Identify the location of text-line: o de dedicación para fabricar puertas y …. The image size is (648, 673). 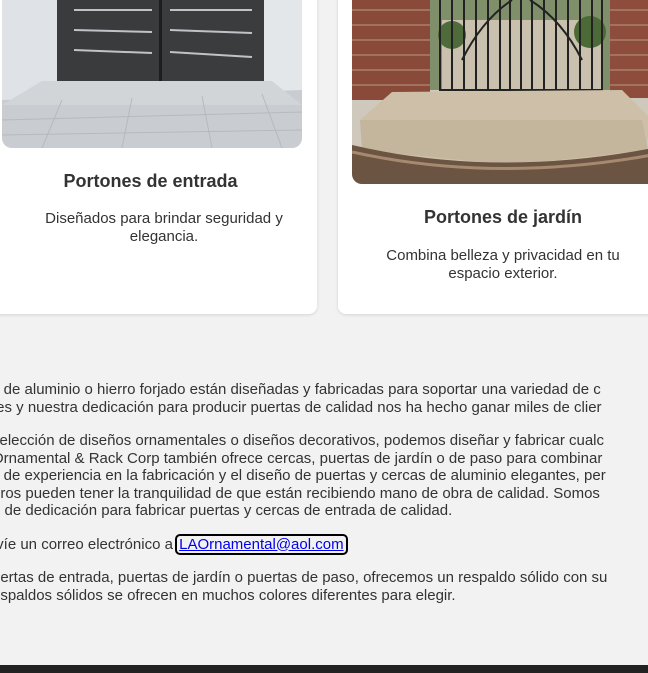
(226, 510).